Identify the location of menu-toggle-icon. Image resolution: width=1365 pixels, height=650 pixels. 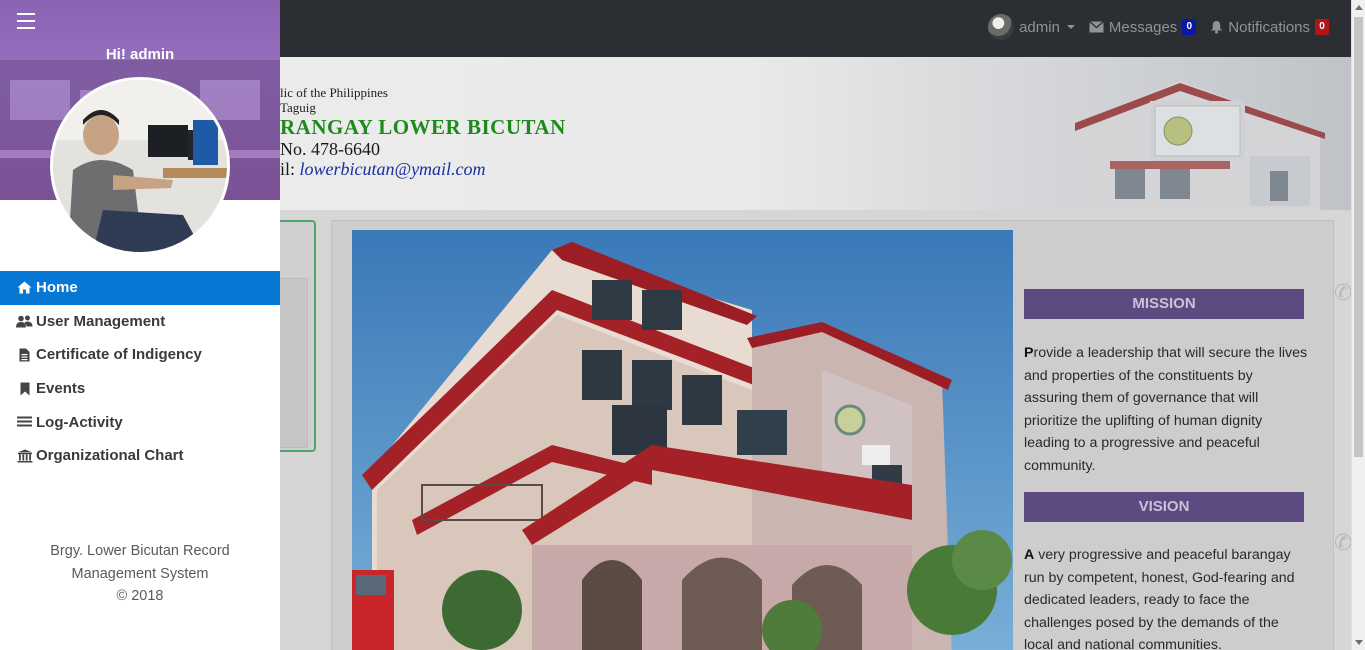
(27, 21).